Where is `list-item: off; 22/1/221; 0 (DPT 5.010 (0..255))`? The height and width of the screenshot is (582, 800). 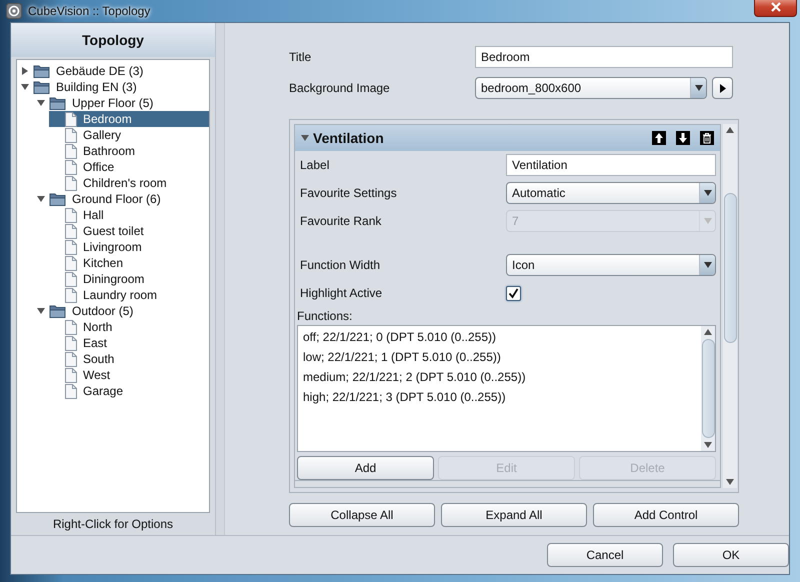 list-item: off; 22/1/221; 0 (DPT 5.010 (0..255)) is located at coordinates (499, 337).